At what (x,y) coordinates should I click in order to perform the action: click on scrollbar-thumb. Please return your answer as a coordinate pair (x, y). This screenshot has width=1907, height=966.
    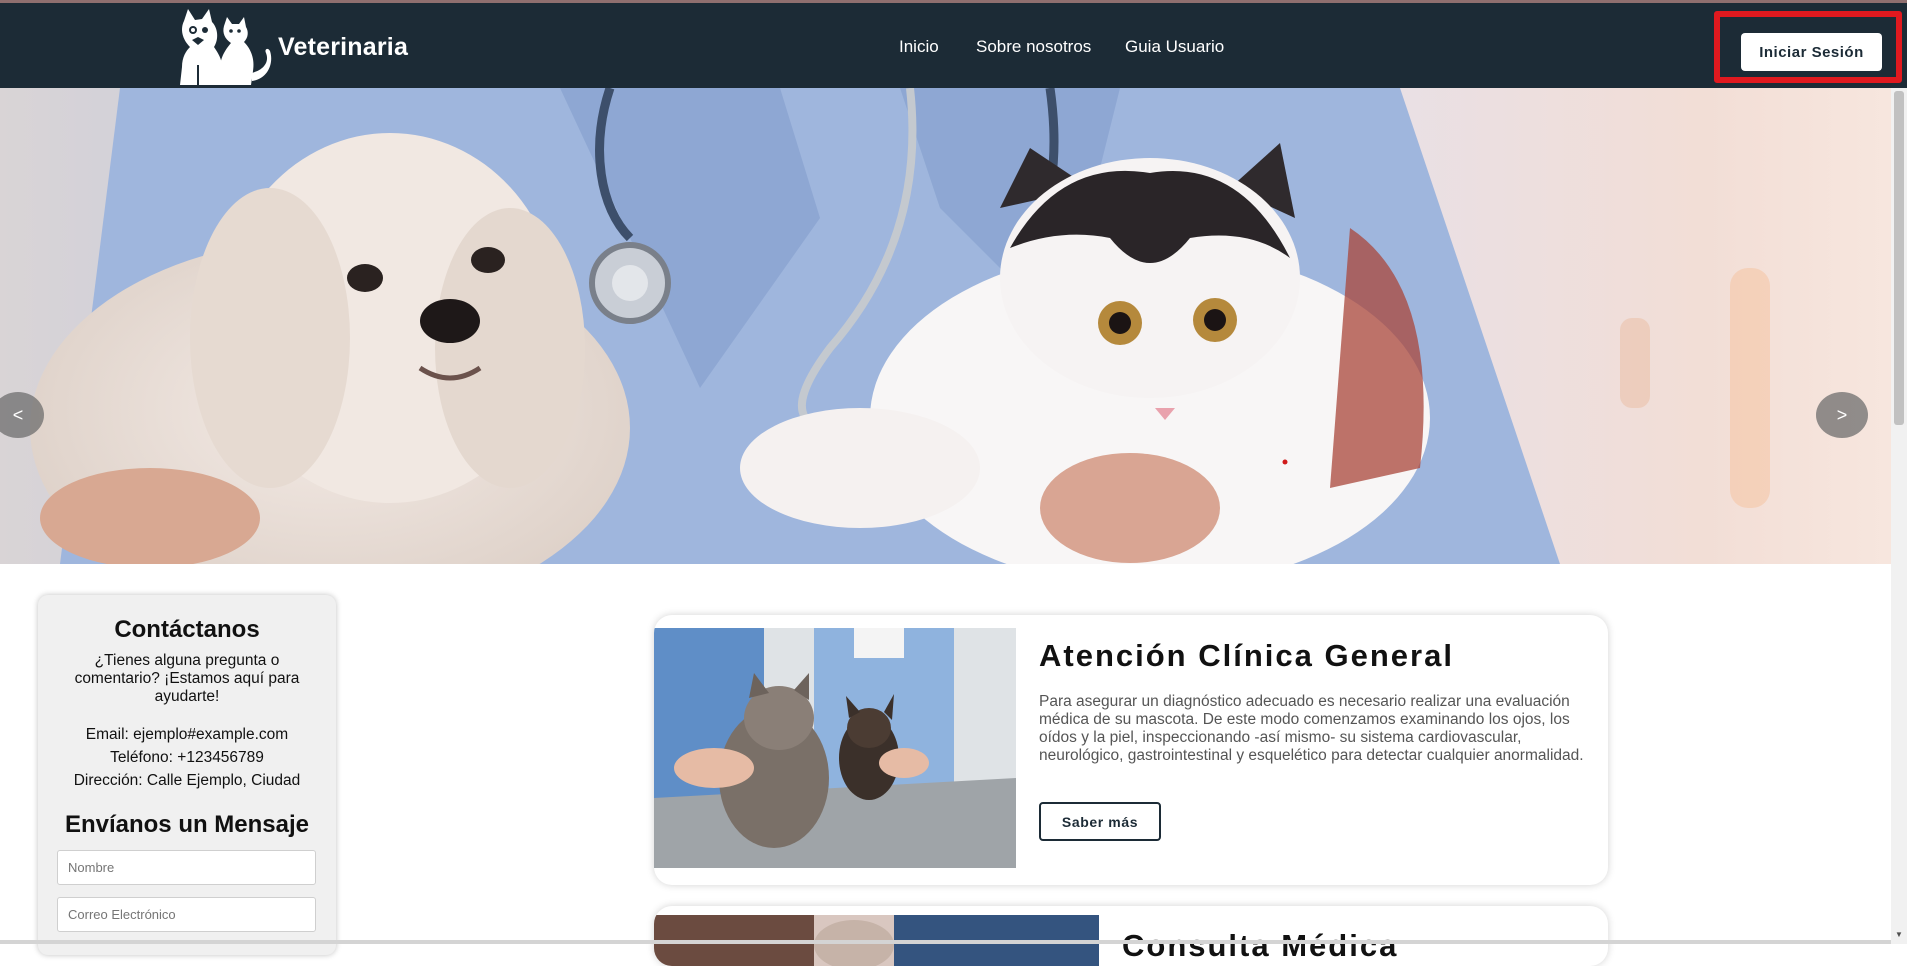
    Looking at the image, I should click on (1899, 258).